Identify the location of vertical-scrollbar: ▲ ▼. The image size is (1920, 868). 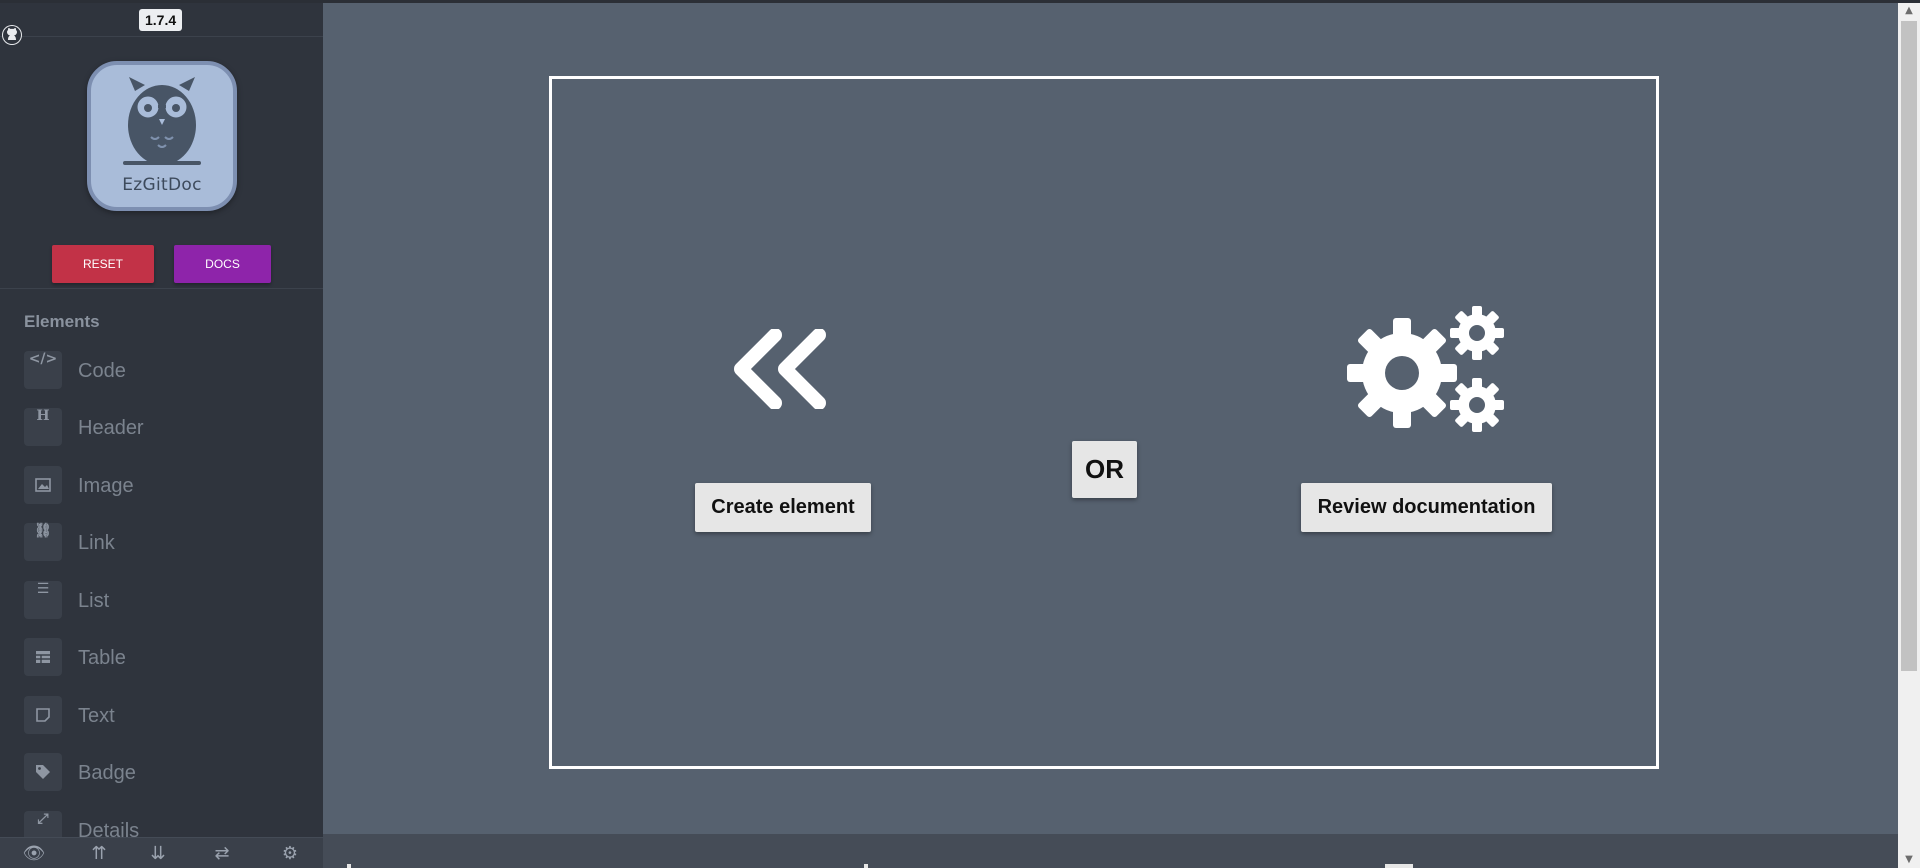
(1909, 435).